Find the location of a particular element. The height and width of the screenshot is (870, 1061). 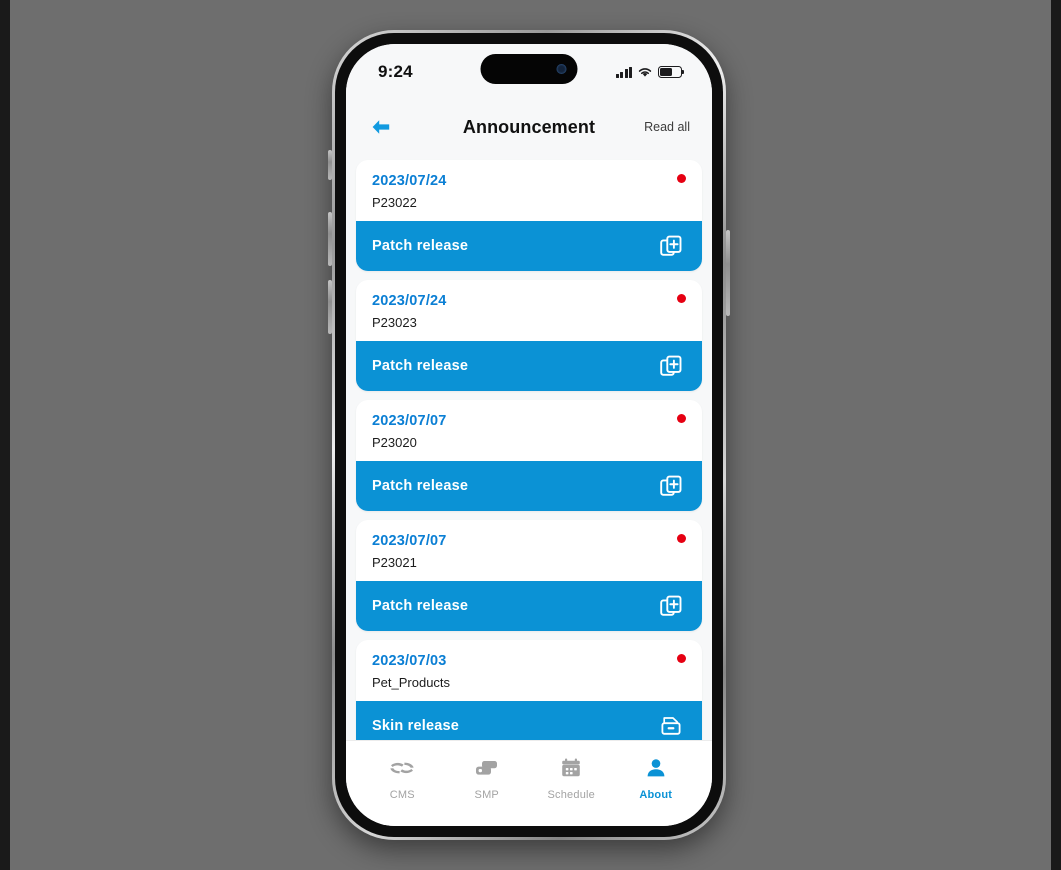

announcement-card: 2023/07/24 P23022 Patch release is located at coordinates (529, 215).